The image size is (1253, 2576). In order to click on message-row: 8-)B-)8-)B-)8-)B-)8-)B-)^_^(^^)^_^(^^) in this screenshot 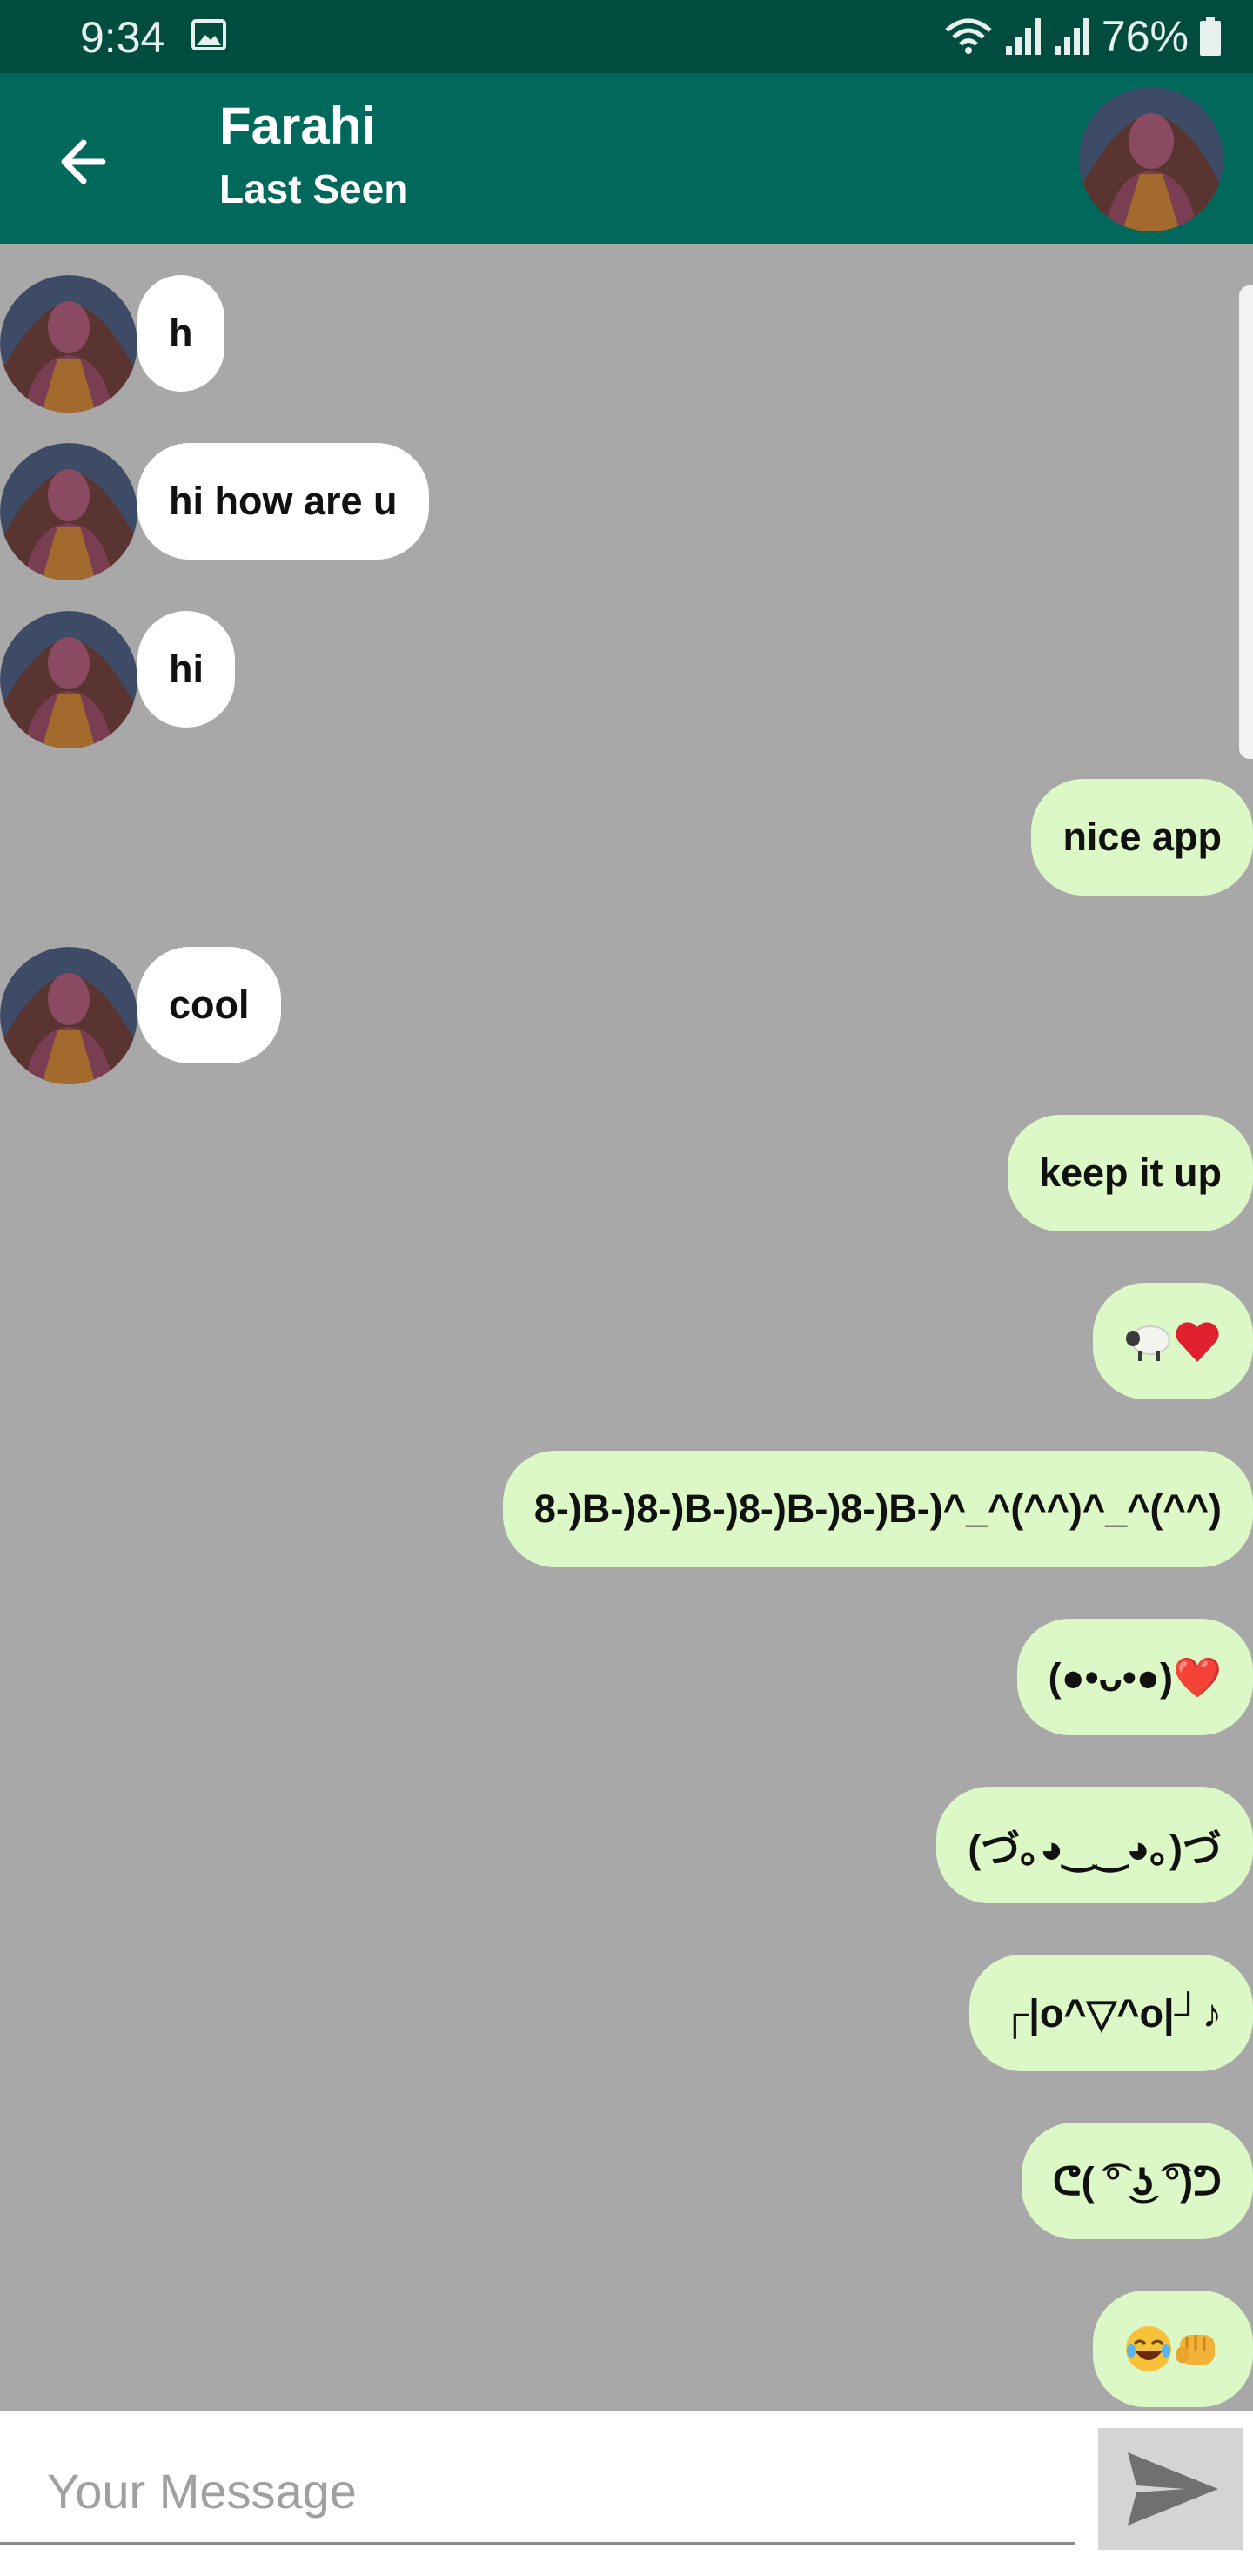, I will do `click(626, 1512)`.